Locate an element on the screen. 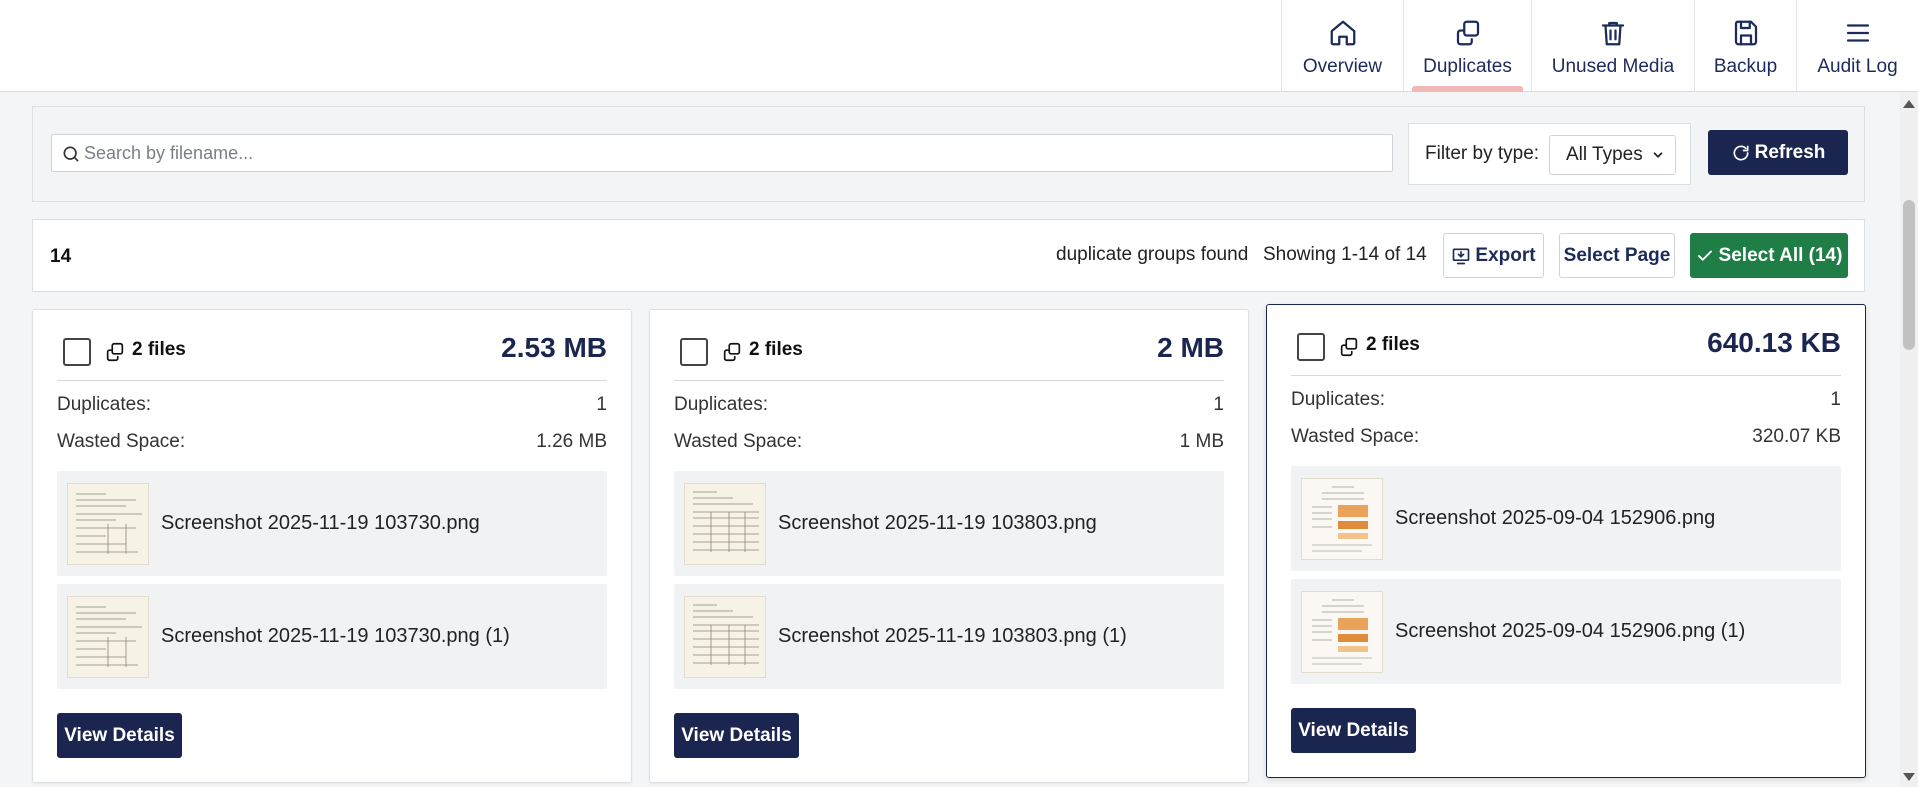 The image size is (1918, 787). filter-label: Filter by type: is located at coordinates (1482, 153).